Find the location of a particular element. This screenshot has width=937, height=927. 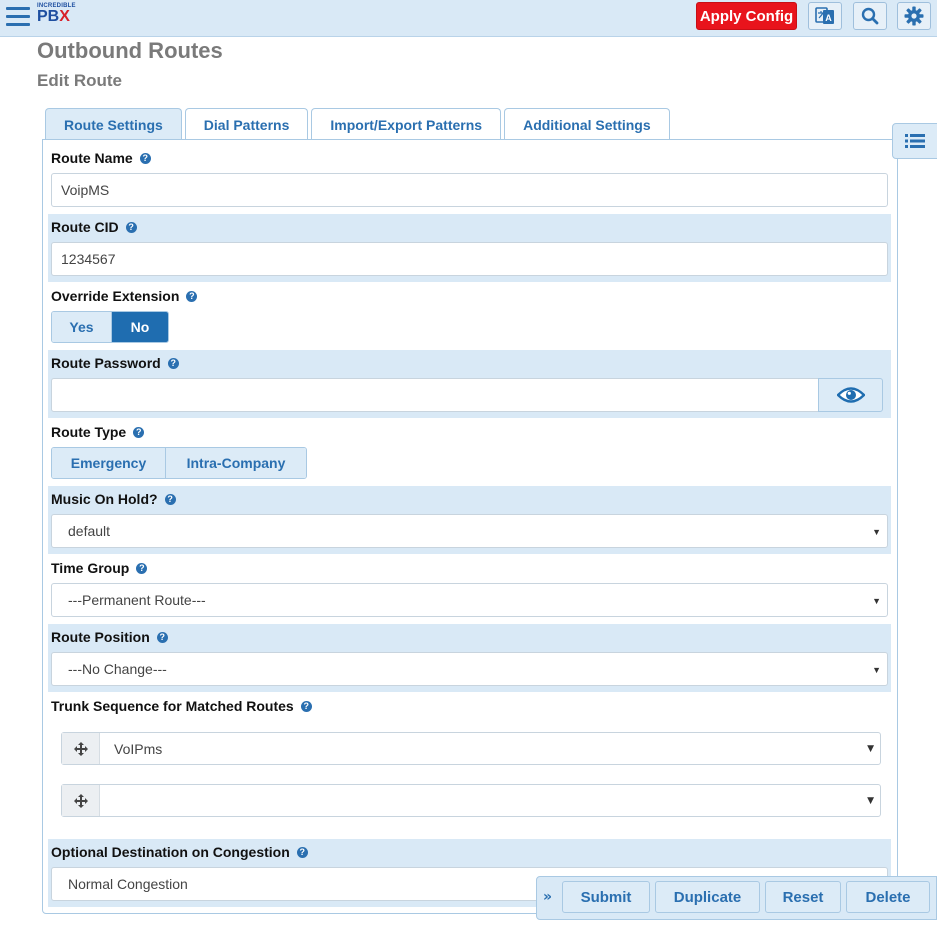

translate-icon: A is located at coordinates (824, 15).